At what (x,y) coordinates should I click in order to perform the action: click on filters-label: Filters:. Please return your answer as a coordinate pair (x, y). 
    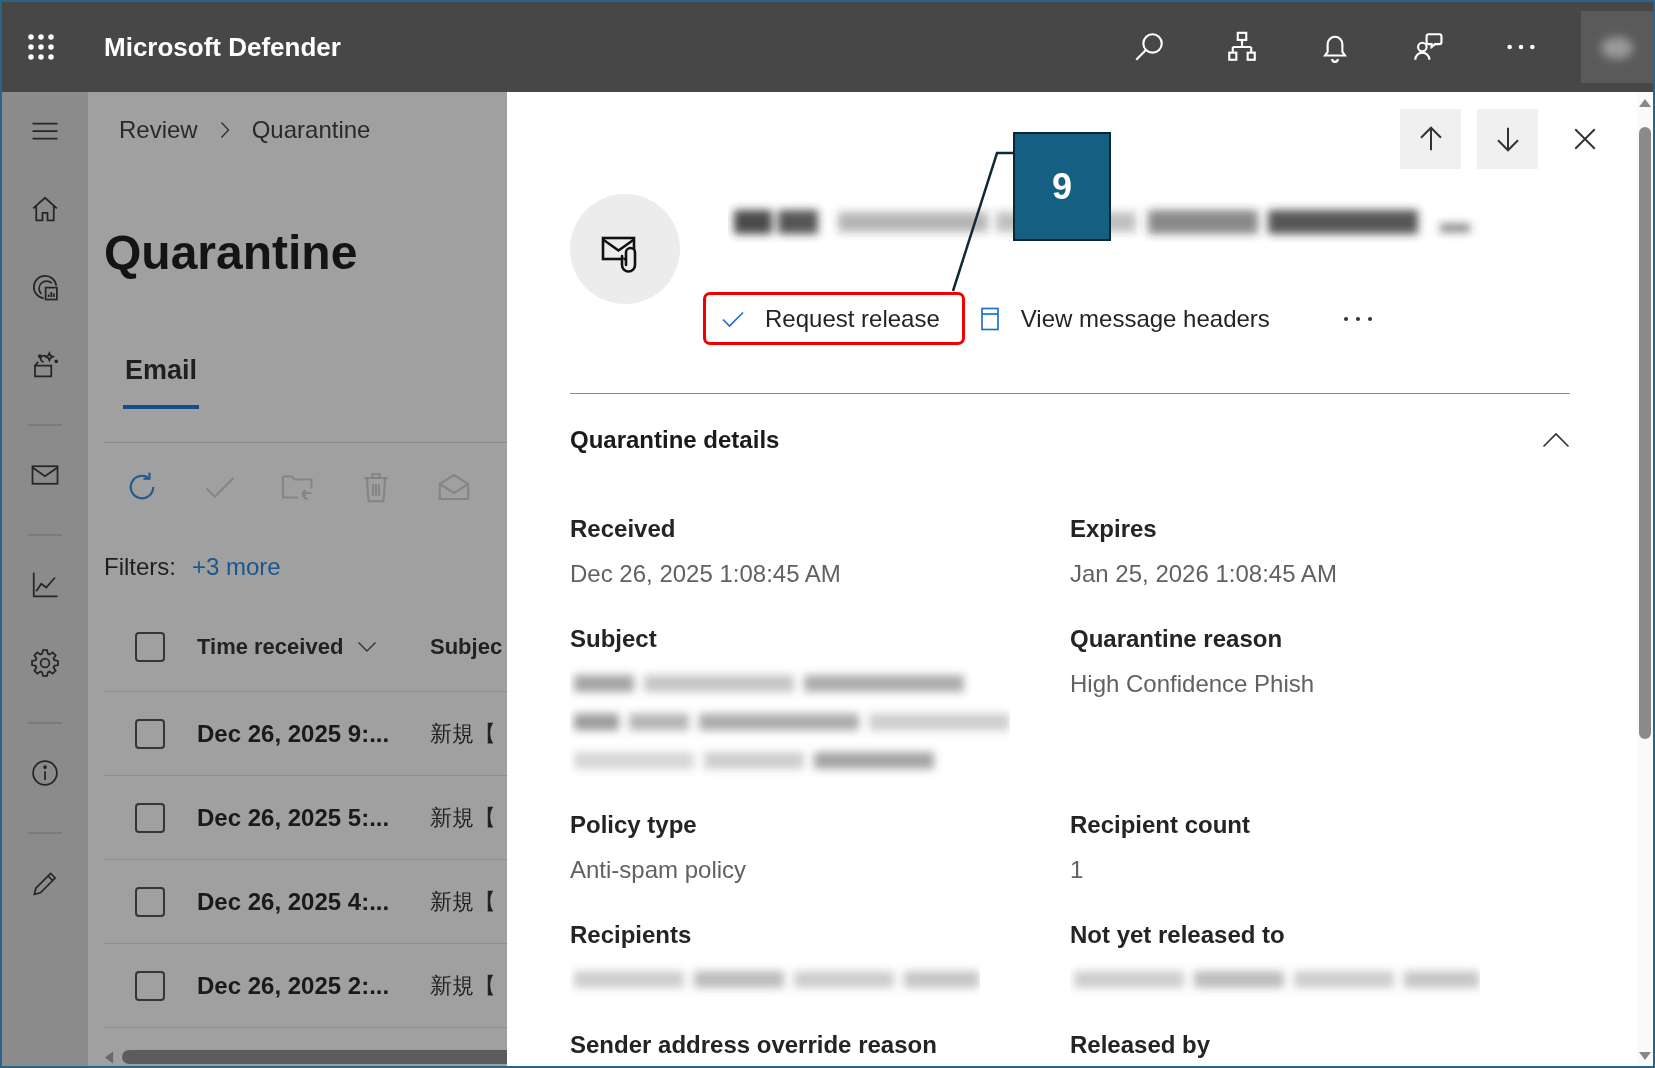
    Looking at the image, I should click on (140, 567).